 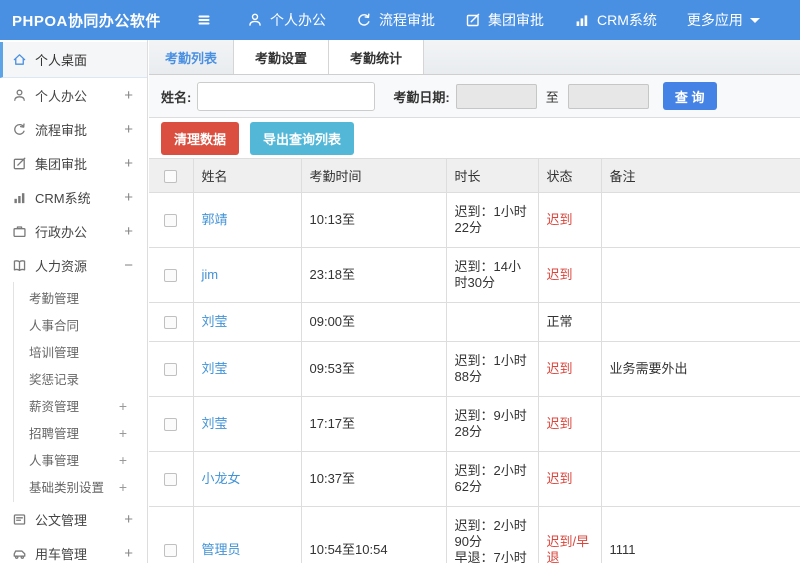 I want to click on duration-cell: 迟到：1小时22分, so click(x=492, y=220).